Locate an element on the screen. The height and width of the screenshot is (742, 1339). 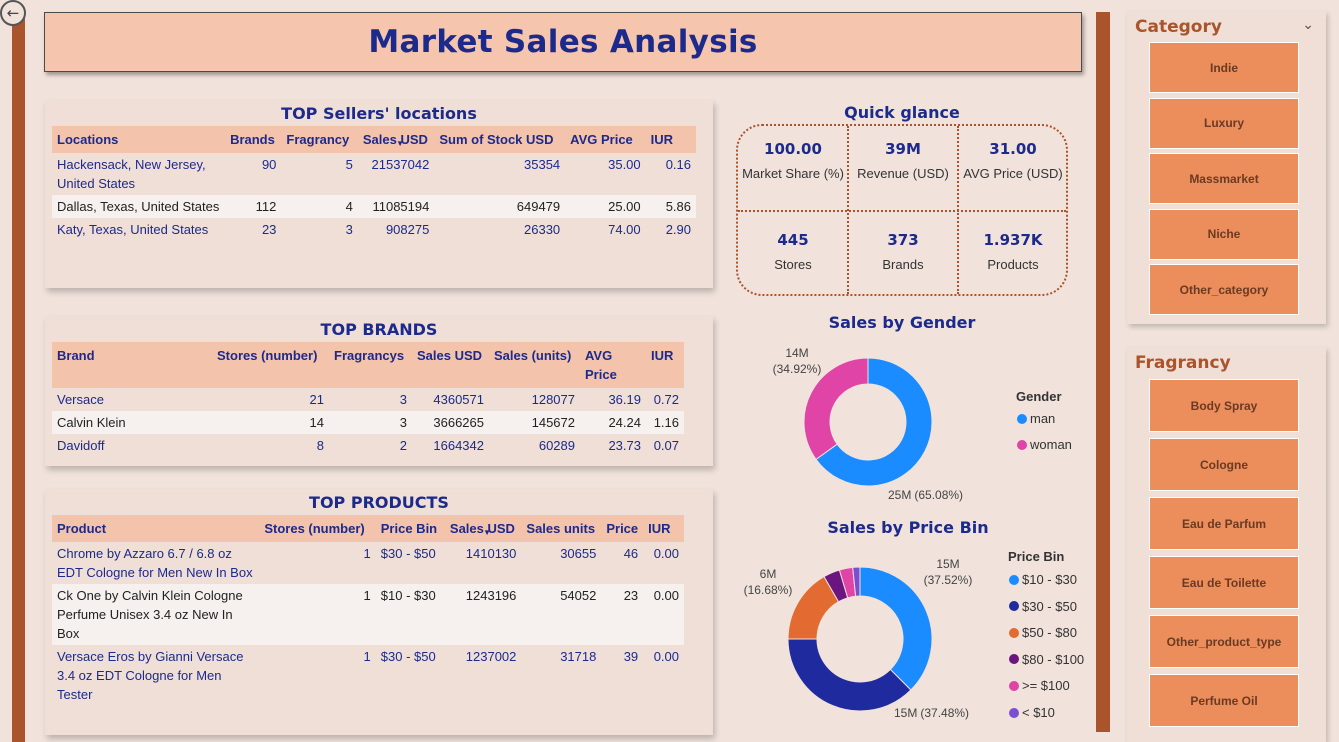
table-cell: 23.73 is located at coordinates (624, 445).